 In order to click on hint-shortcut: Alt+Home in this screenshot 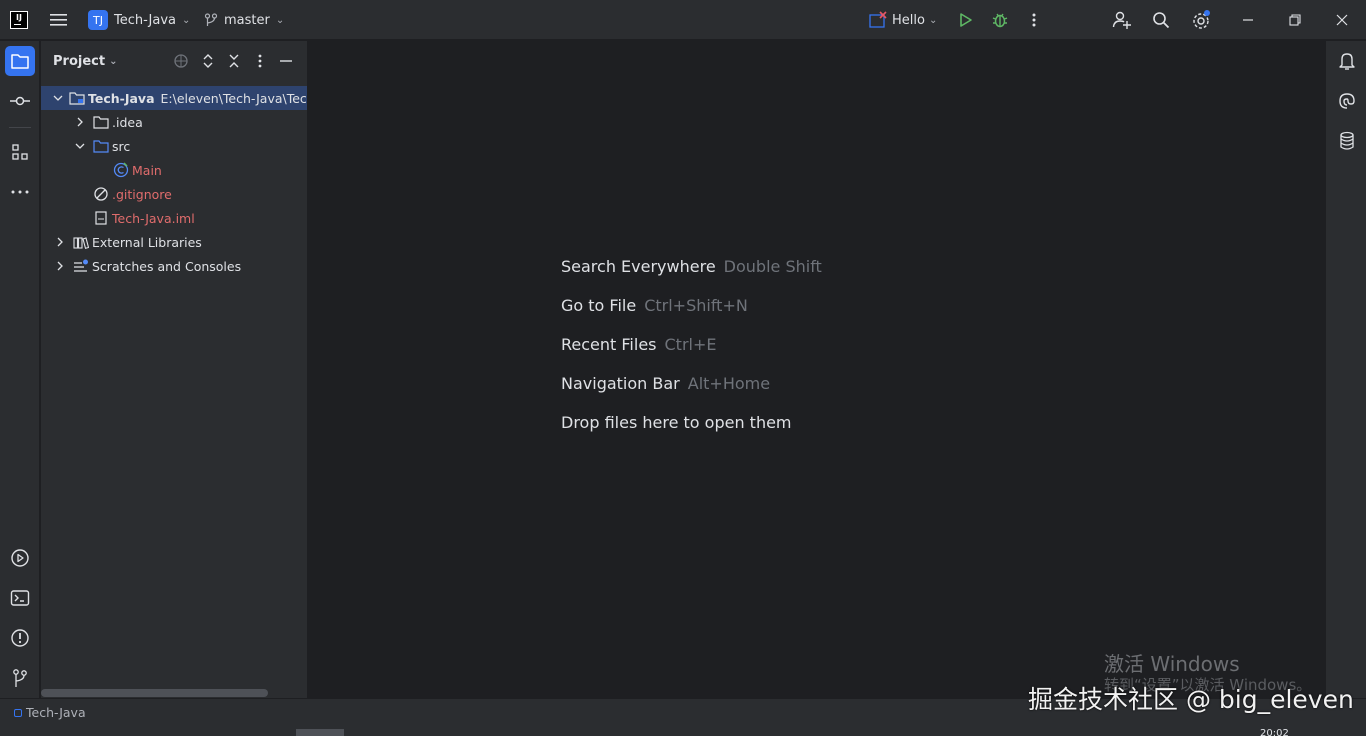, I will do `click(729, 383)`.